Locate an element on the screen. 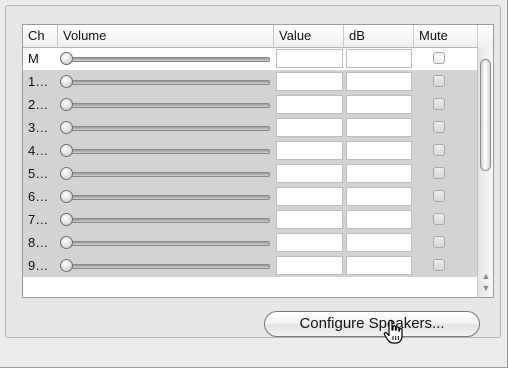 The height and width of the screenshot is (368, 508). scroll-thumb is located at coordinates (485, 115).